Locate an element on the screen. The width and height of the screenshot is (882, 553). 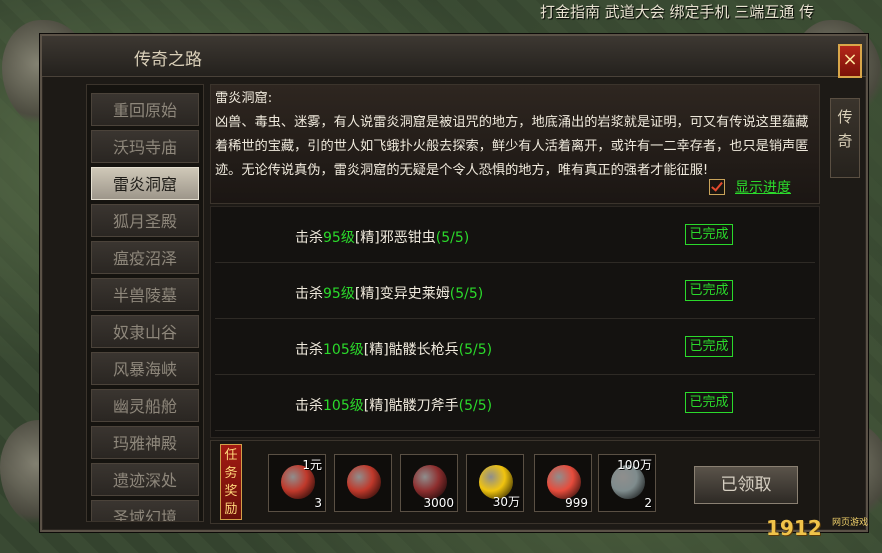
task-row: 击杀95级[精]邪恶钳虫(5/5) 已完成 is located at coordinates (515, 235).